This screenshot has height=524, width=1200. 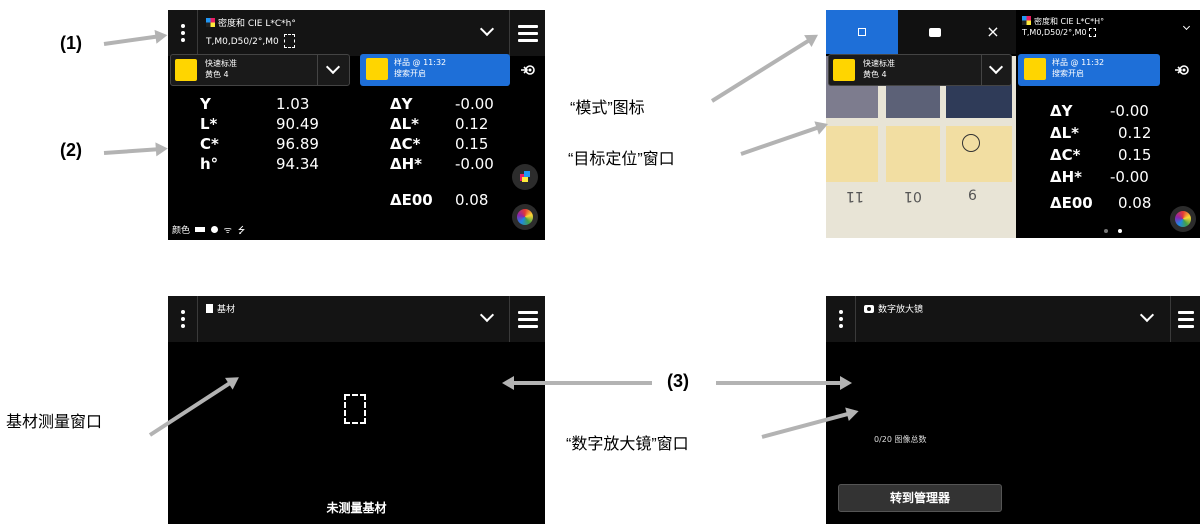 I want to click on c-label: C*, so click(x=209, y=144).